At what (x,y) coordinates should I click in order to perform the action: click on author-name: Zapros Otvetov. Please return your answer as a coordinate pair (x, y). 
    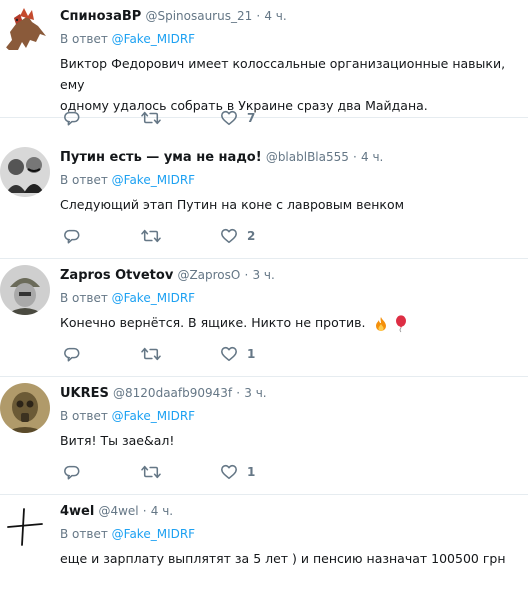
    Looking at the image, I should click on (116, 275).